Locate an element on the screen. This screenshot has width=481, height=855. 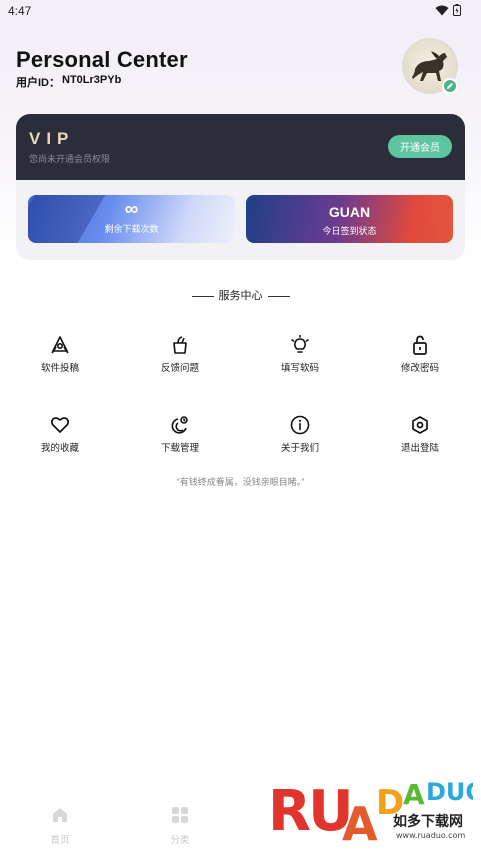
watermark-logo: RU A D A DUO 如多下载网 www.ruaduo.com is located at coordinates (374, 810).